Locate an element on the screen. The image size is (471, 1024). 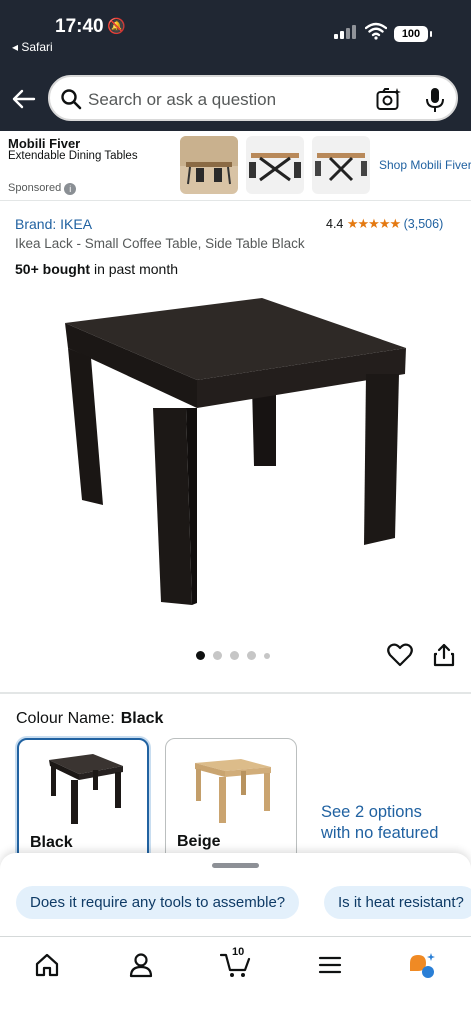
review-count: (3,506) is located at coordinates (424, 224).